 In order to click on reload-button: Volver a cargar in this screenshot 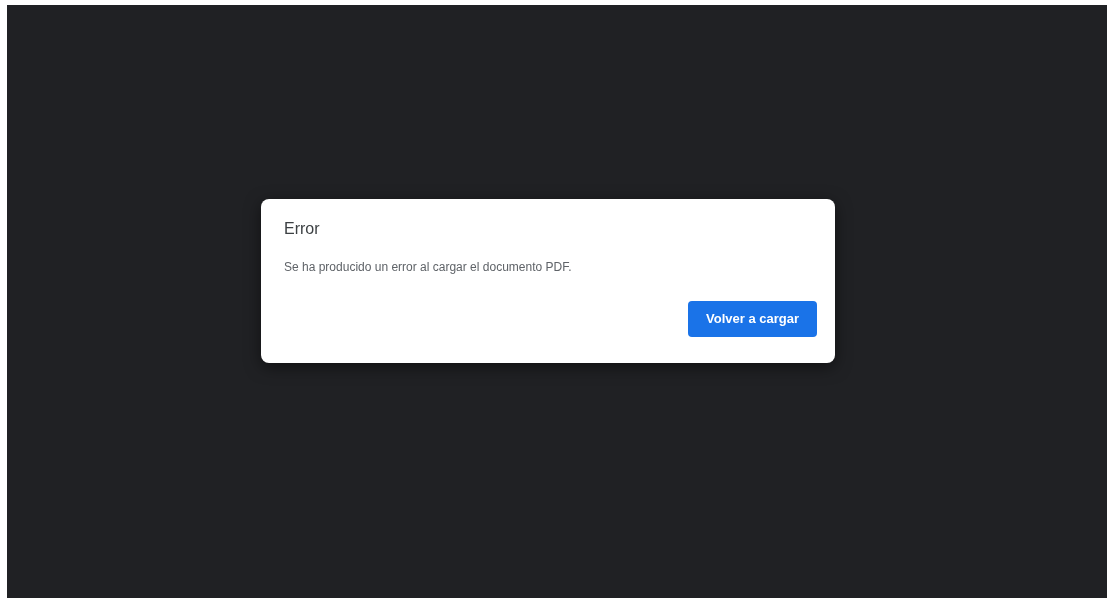, I will do `click(752, 319)`.